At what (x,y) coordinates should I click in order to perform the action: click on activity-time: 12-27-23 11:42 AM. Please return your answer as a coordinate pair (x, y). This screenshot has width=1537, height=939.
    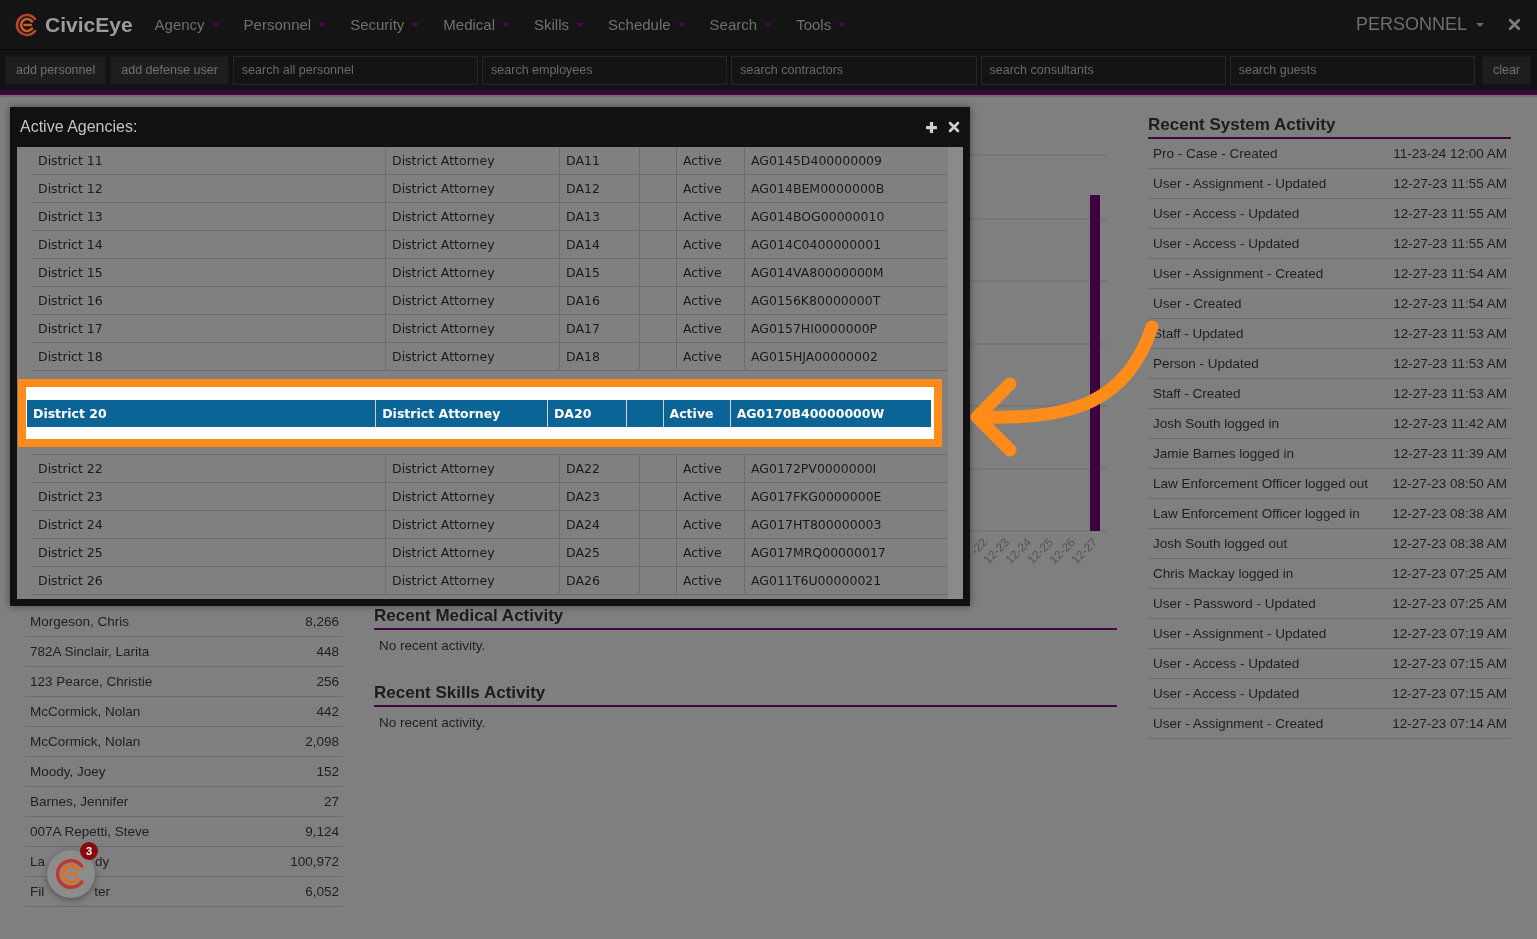
    Looking at the image, I should click on (1450, 423).